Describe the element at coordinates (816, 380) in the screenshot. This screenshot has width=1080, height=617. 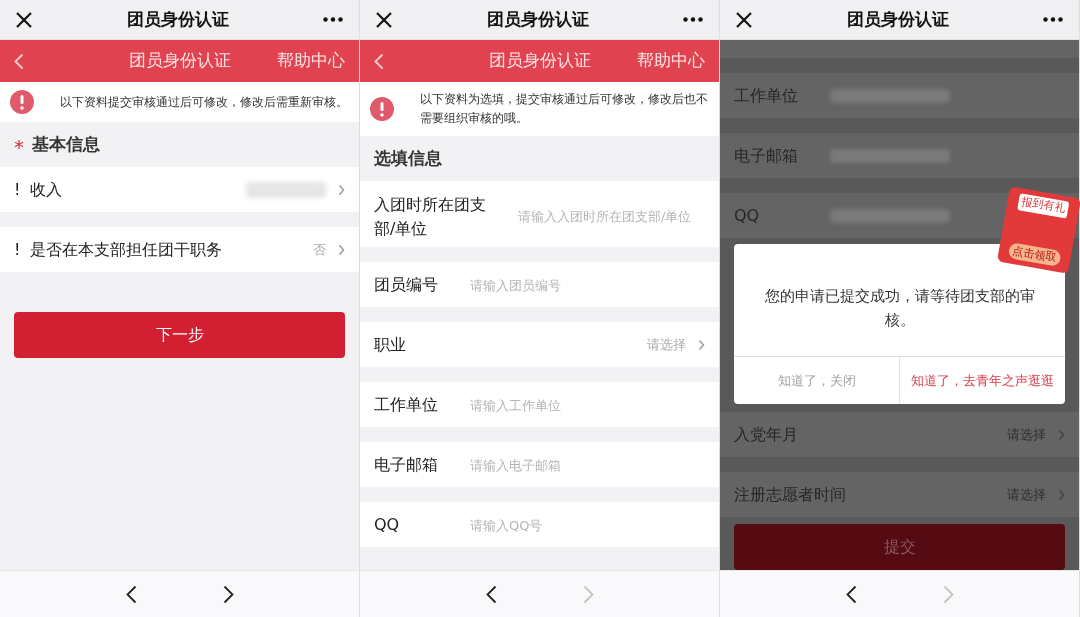
I see `close-button: 知道了，关闭` at that location.